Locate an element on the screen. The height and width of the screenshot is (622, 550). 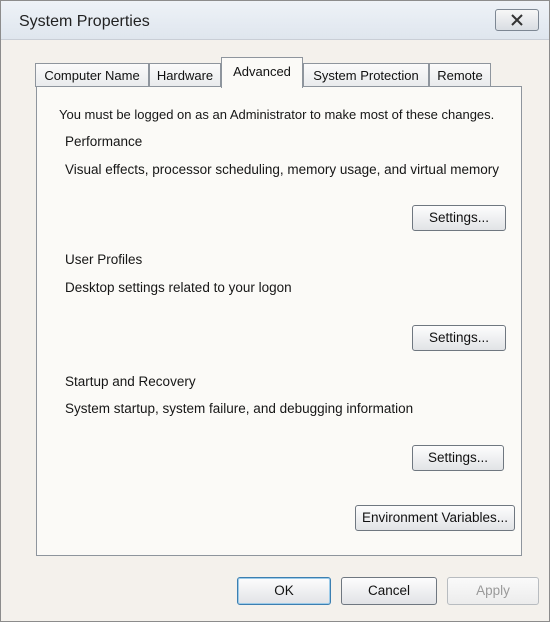
cancel-button: Cancel is located at coordinates (389, 591).